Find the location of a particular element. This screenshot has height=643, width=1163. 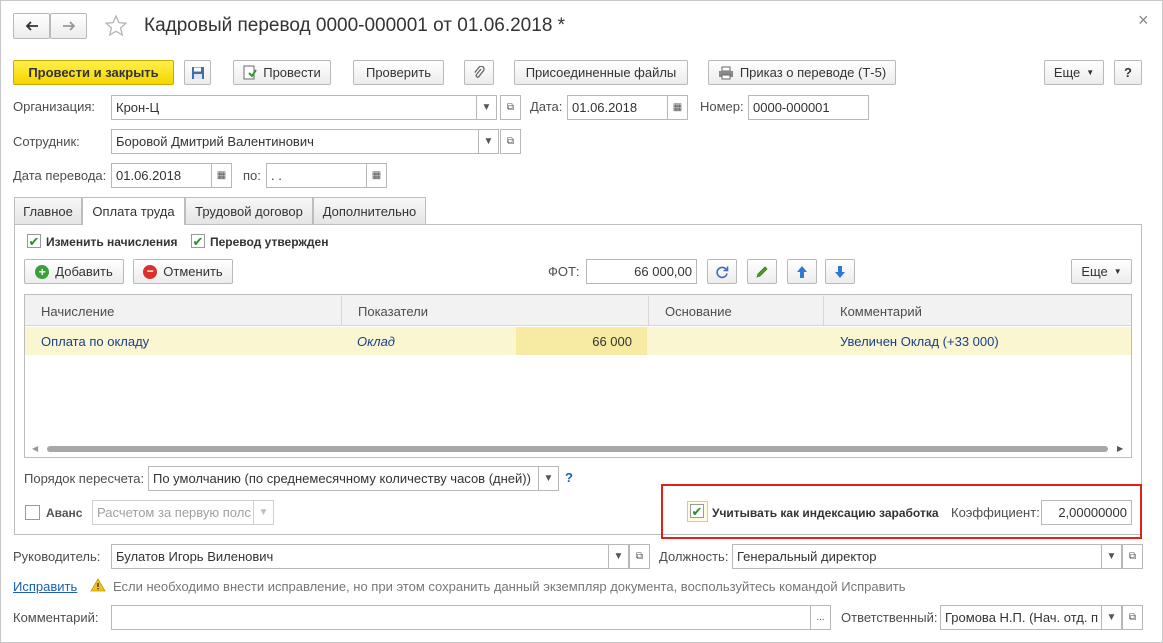

row-accrual-cell: Оплата по окладу is located at coordinates (95, 341).